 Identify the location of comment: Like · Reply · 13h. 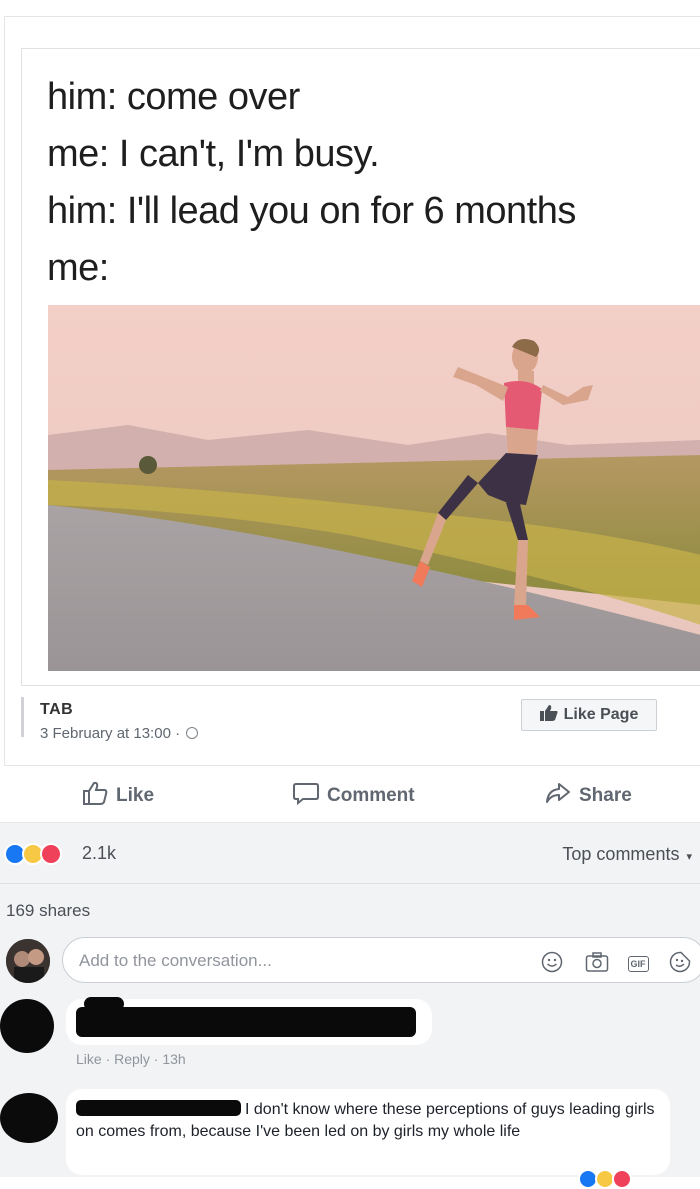
(350, 1035).